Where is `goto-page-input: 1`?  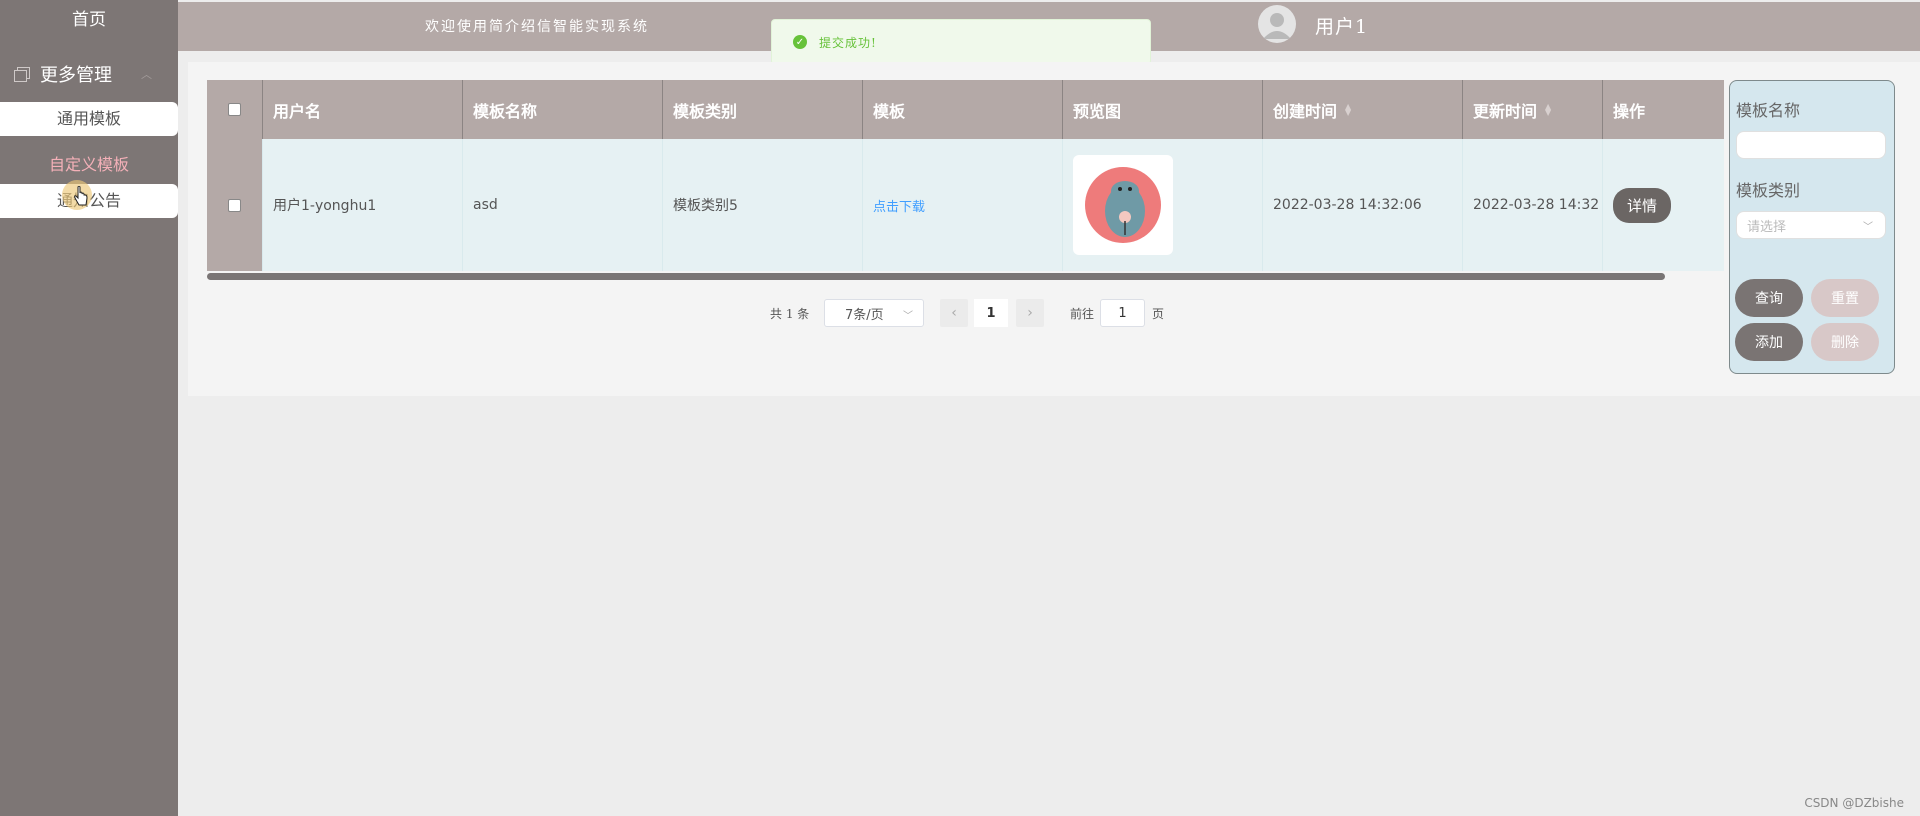 goto-page-input: 1 is located at coordinates (1122, 313).